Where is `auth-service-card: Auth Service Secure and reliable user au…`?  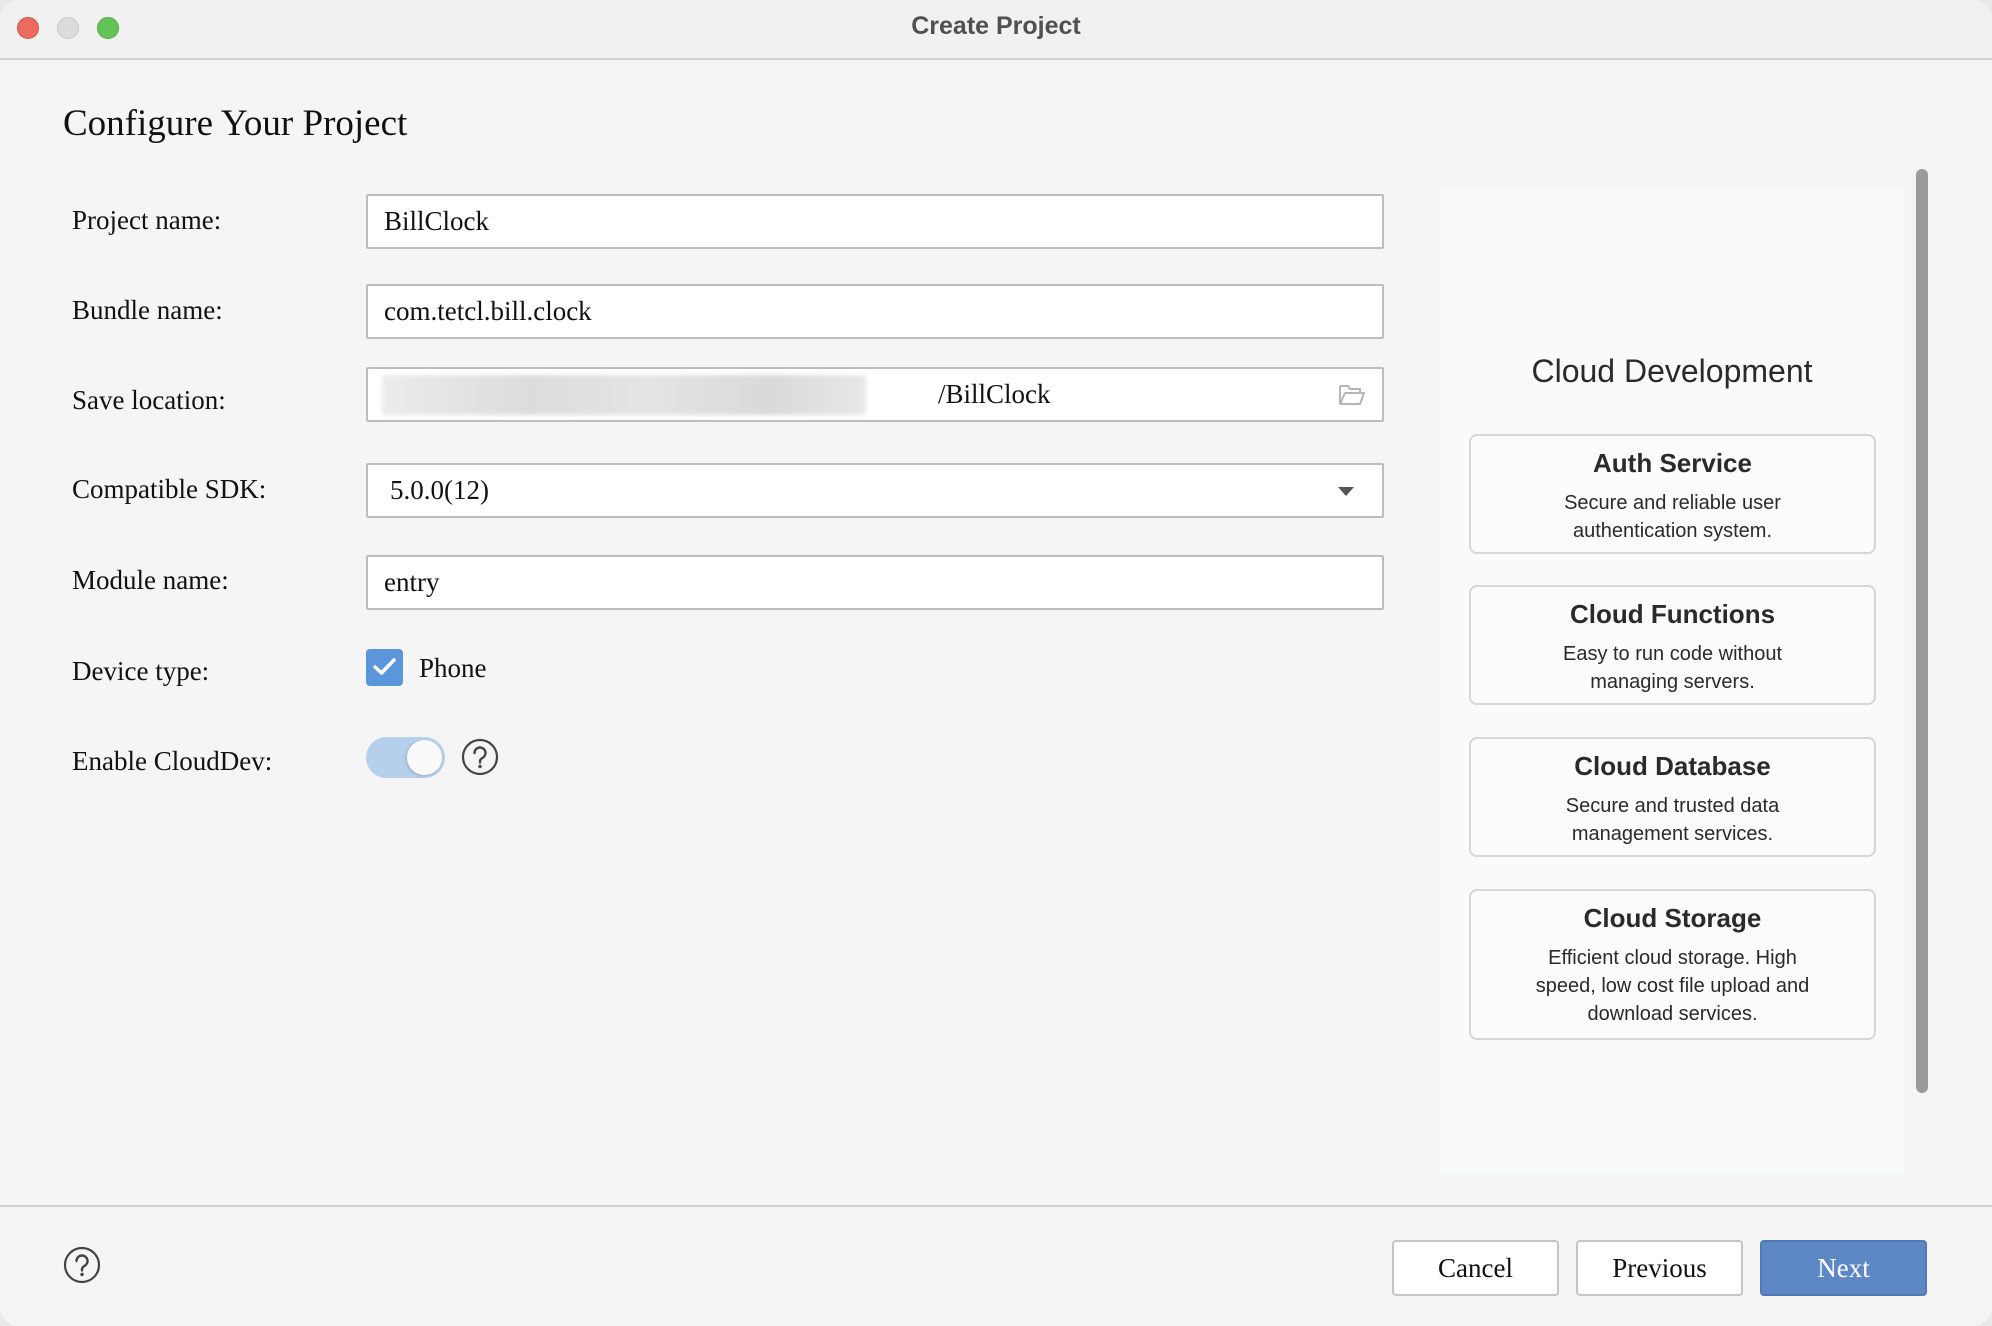 auth-service-card: Auth Service Secure and reliable user au… is located at coordinates (1672, 494).